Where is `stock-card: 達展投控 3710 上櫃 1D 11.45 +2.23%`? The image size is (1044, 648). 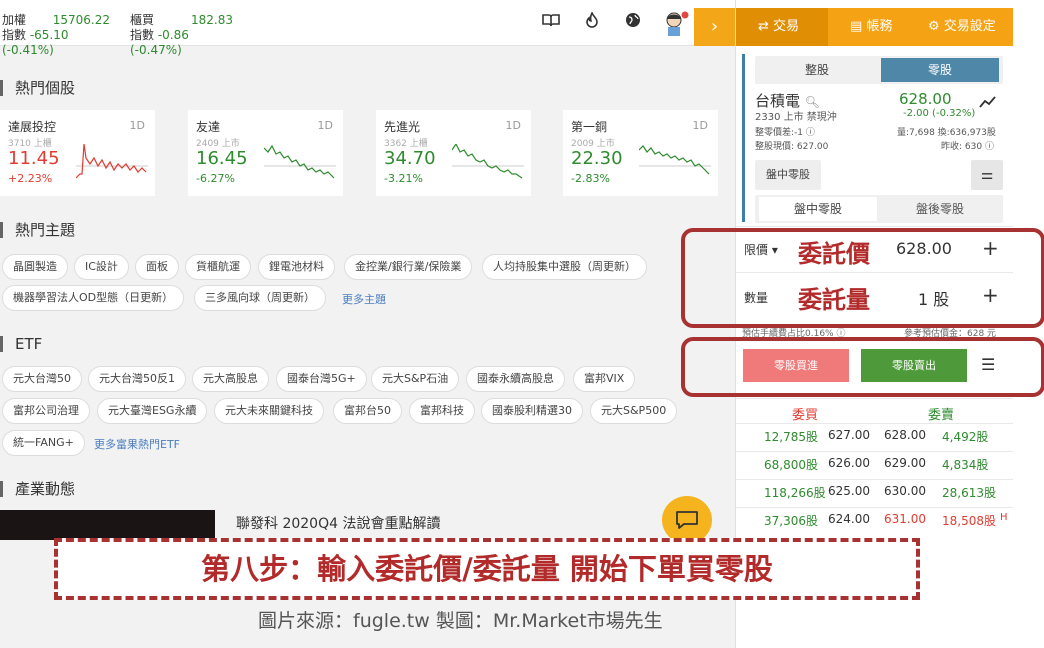 stock-card: 達展投控 3710 上櫃 1D 11.45 +2.23% is located at coordinates (77, 153).